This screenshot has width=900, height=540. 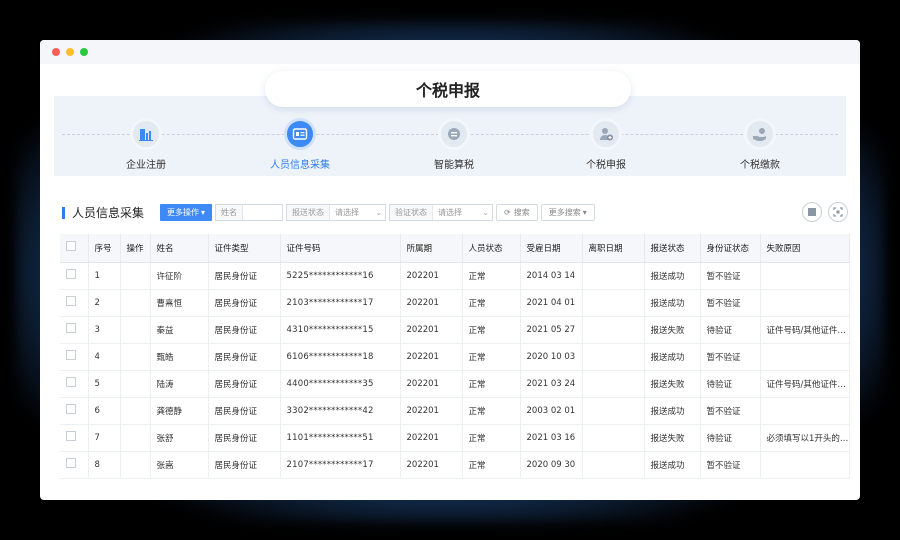 I want to click on col-header: 人员状态, so click(x=491, y=248).